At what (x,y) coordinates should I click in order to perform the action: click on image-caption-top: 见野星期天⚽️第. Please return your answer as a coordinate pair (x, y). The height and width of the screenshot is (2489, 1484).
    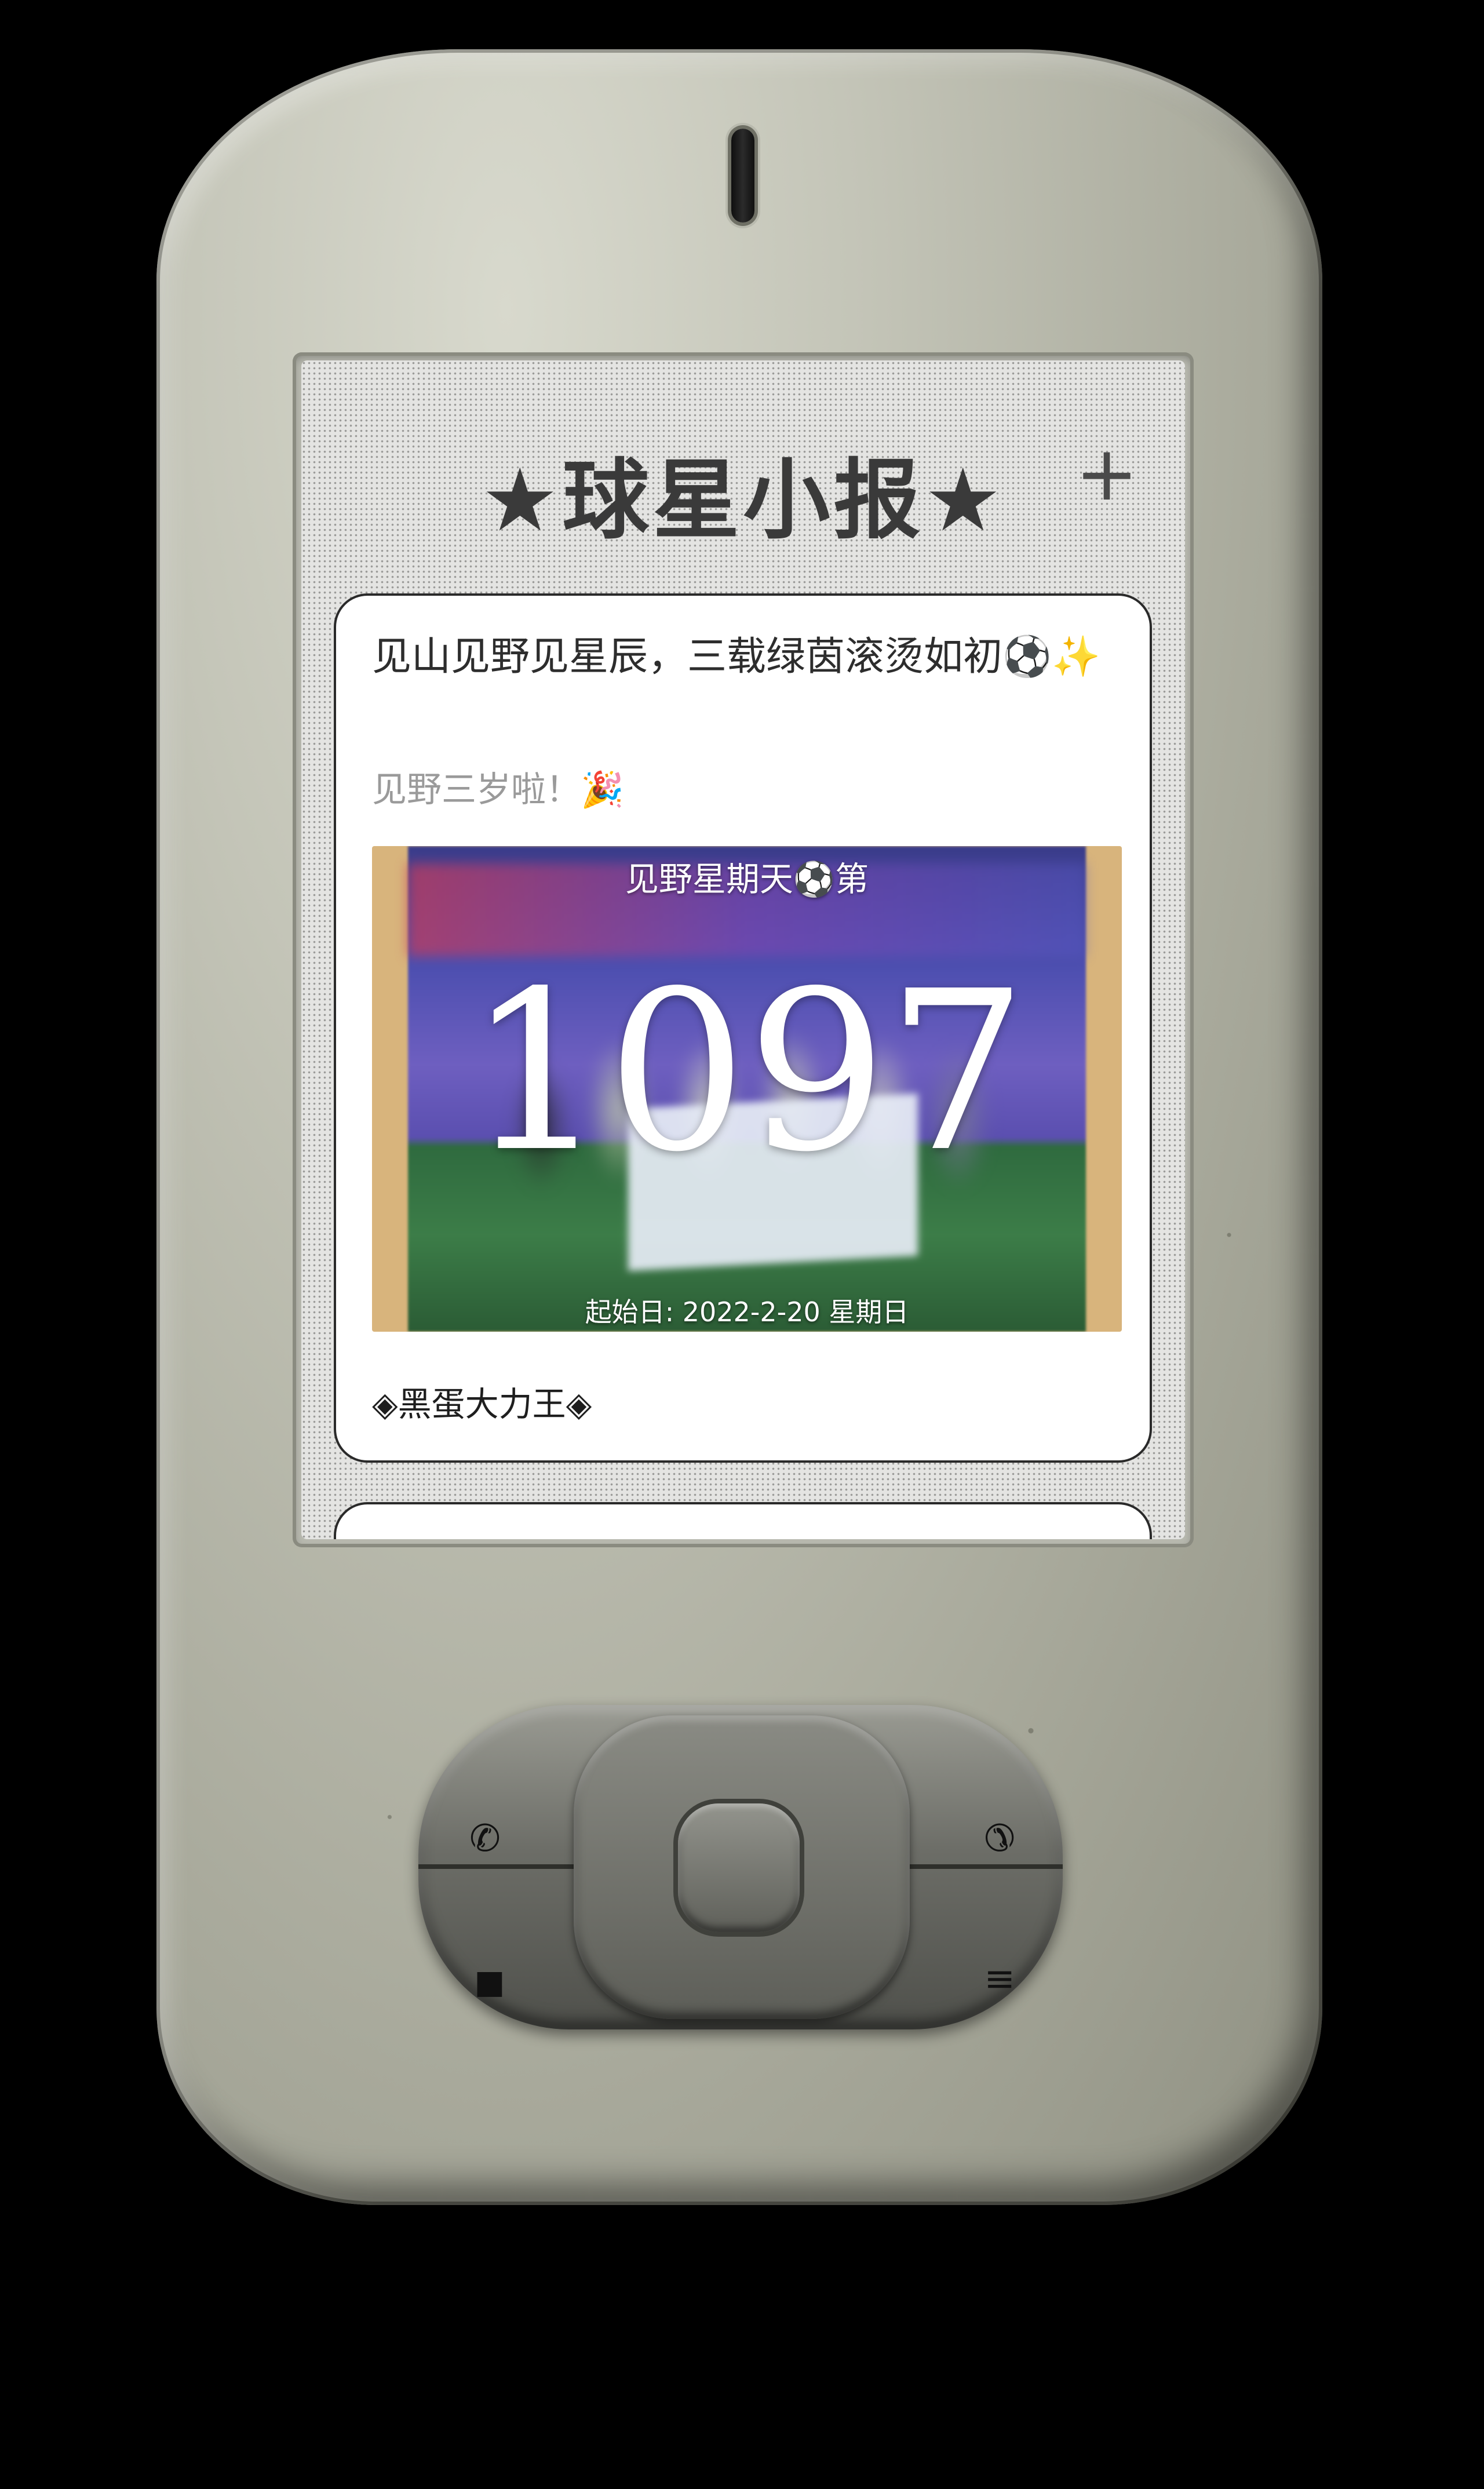
    Looking at the image, I should click on (747, 879).